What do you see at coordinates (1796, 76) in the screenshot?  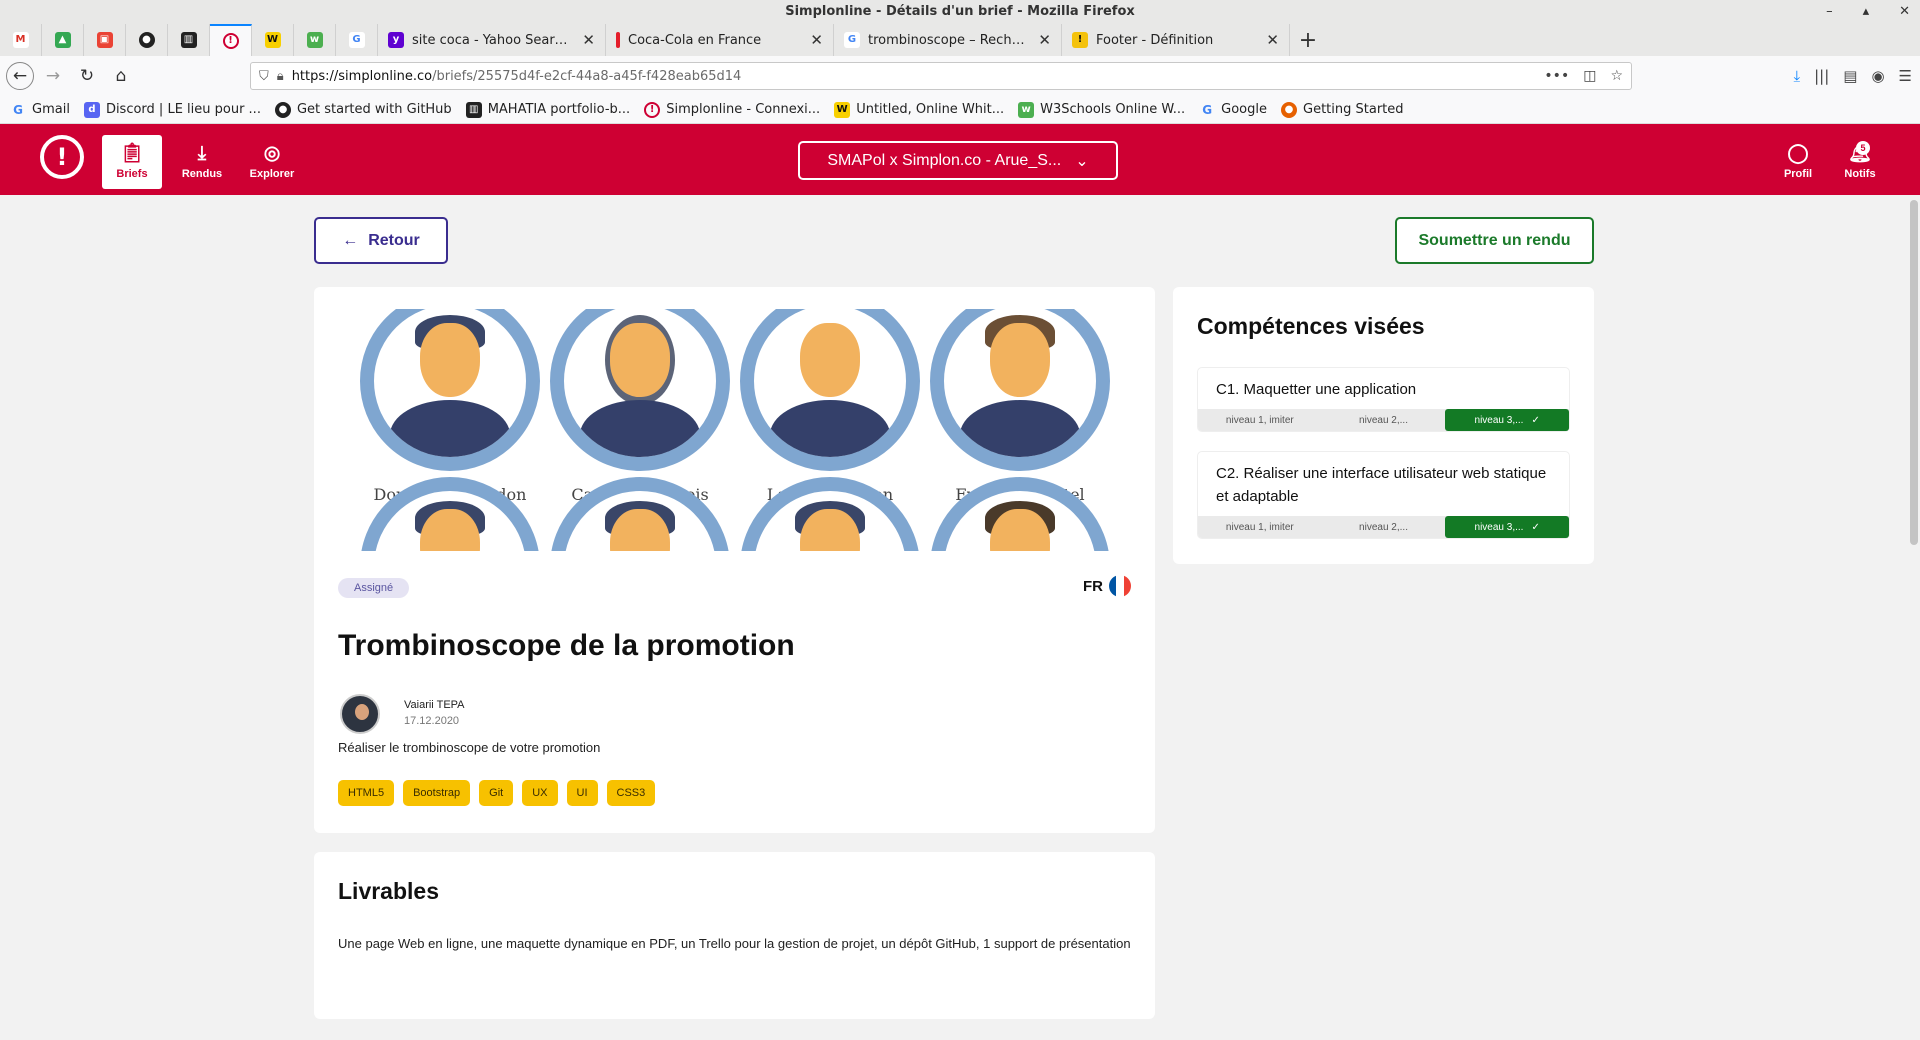 I see `download-icon: ⤓` at bounding box center [1796, 76].